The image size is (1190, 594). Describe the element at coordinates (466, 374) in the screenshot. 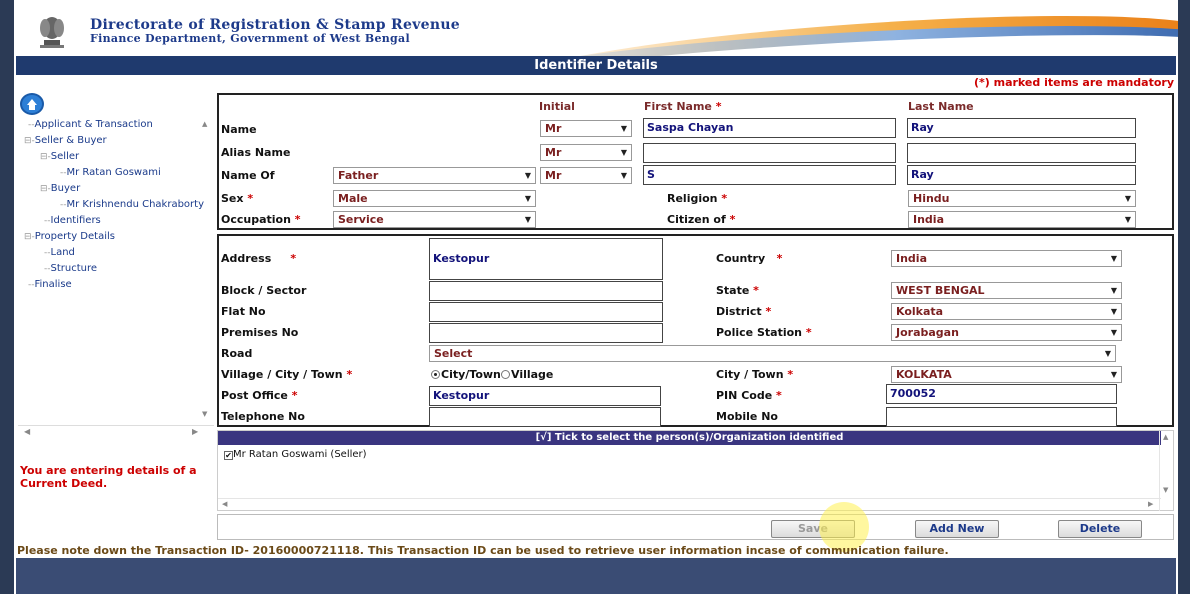

I see `city-town-radio: City/Town` at that location.